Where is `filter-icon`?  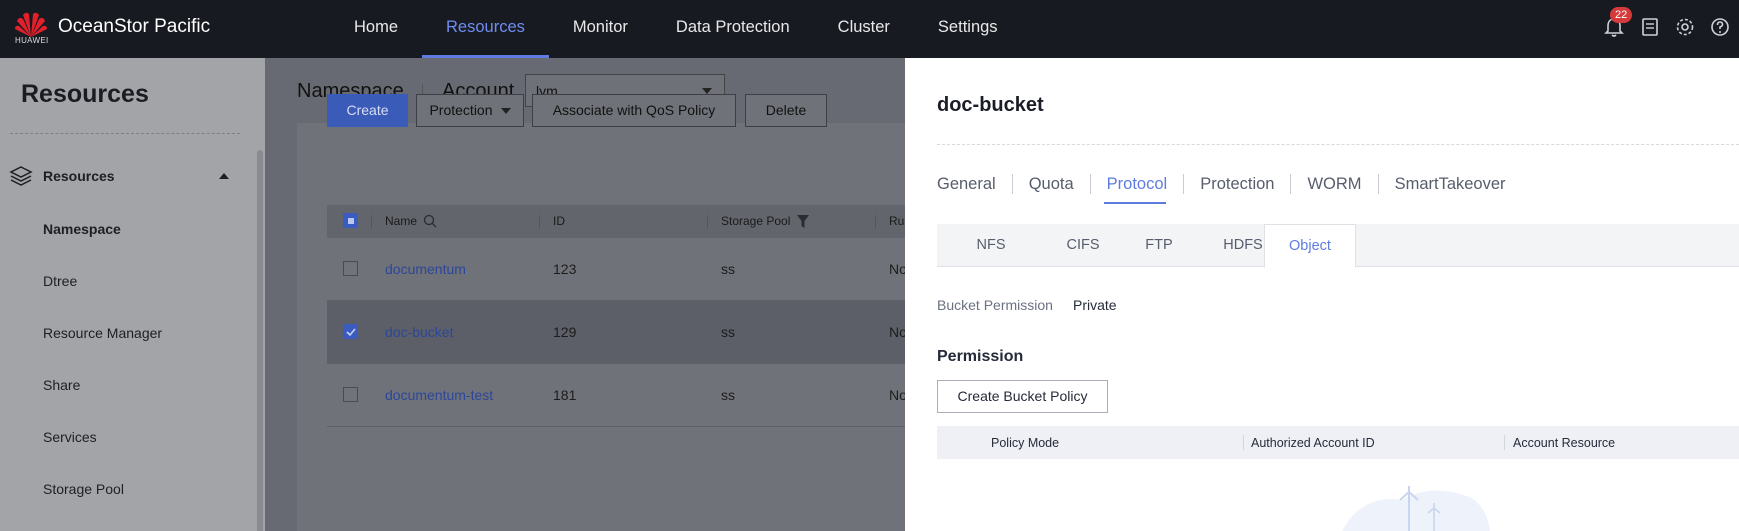 filter-icon is located at coordinates (803, 221).